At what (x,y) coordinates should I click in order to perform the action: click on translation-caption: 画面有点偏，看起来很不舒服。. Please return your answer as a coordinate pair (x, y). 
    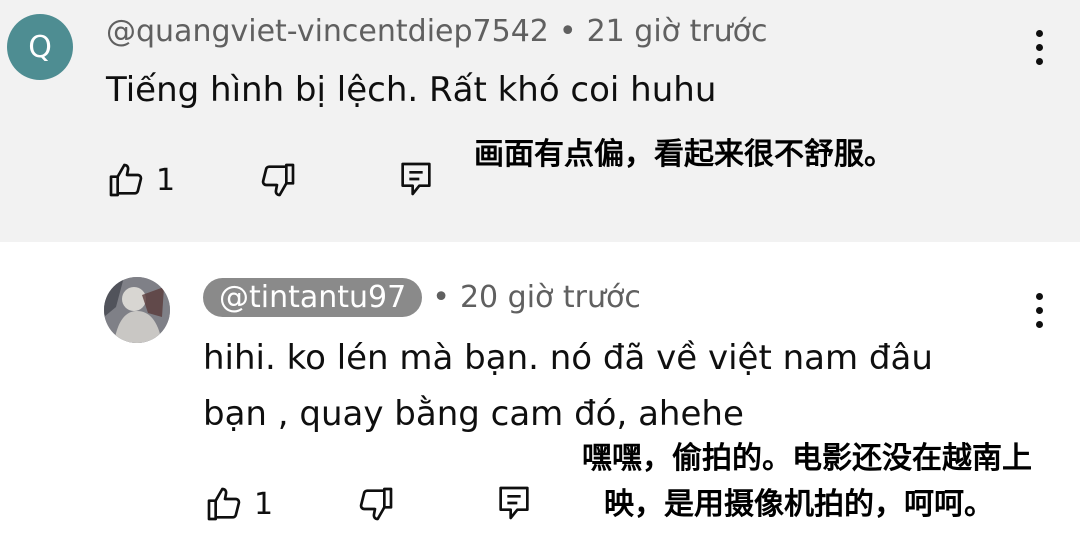
    Looking at the image, I should click on (684, 154).